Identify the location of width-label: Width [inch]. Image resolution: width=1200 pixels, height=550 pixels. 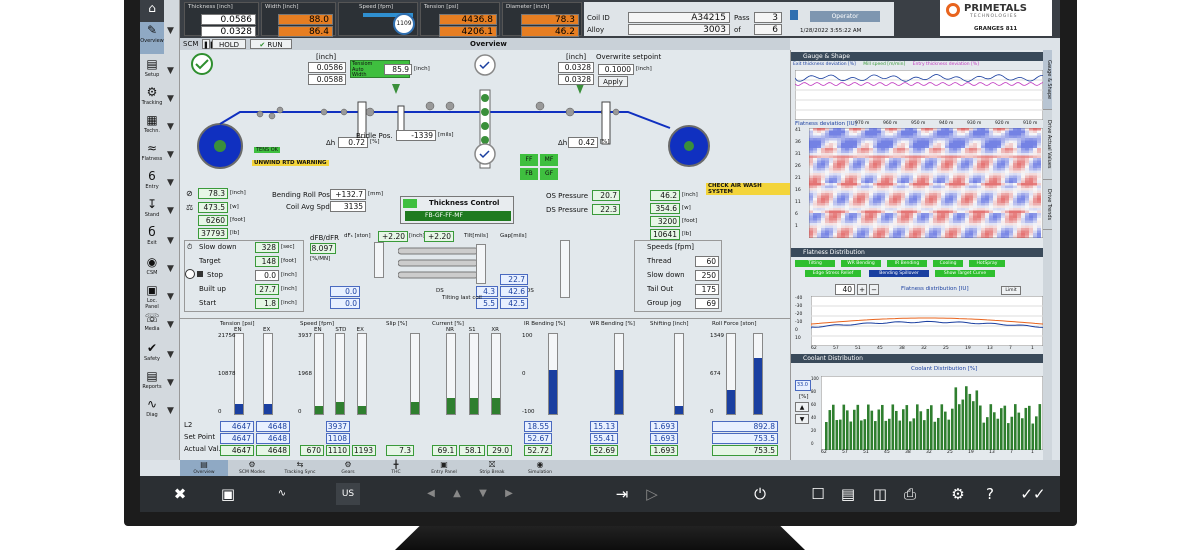
(282, 7).